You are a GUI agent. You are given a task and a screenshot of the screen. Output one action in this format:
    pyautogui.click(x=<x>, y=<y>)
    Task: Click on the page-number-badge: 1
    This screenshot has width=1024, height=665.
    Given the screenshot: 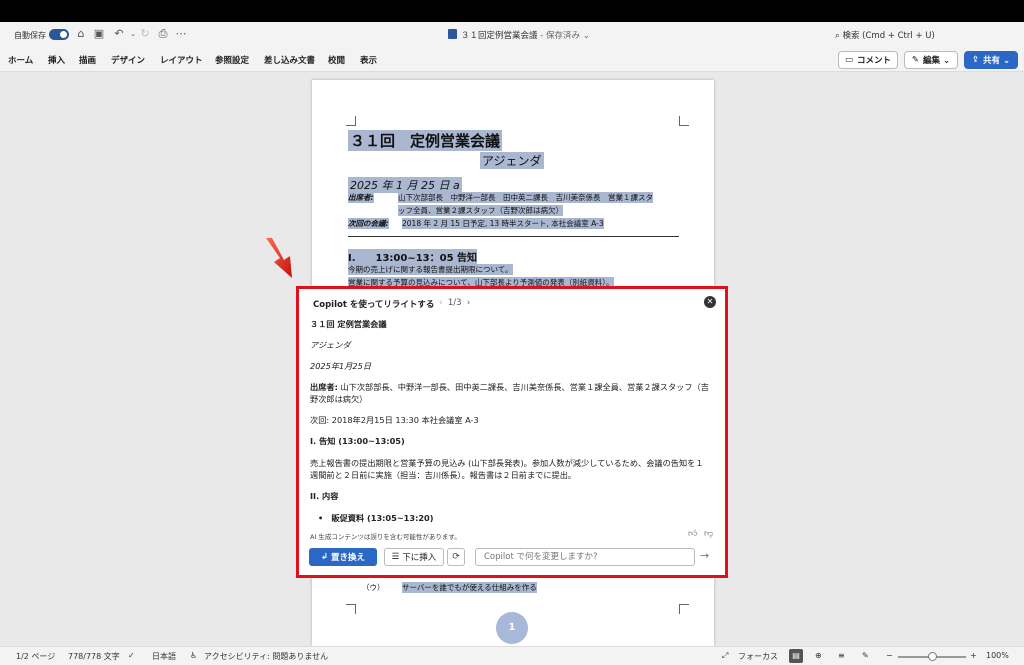 What is the action you would take?
    pyautogui.click(x=512, y=628)
    